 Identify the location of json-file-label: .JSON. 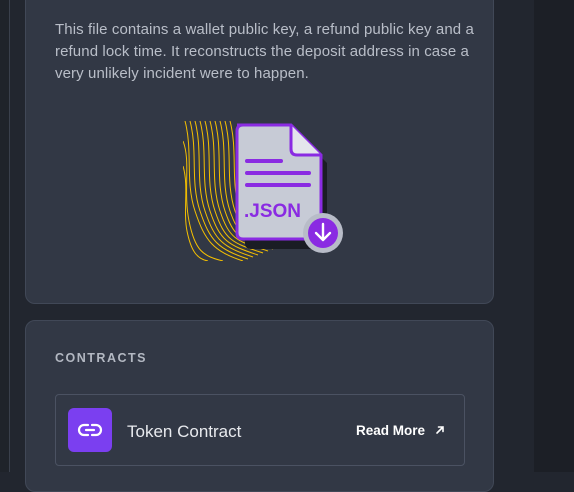
(272, 211).